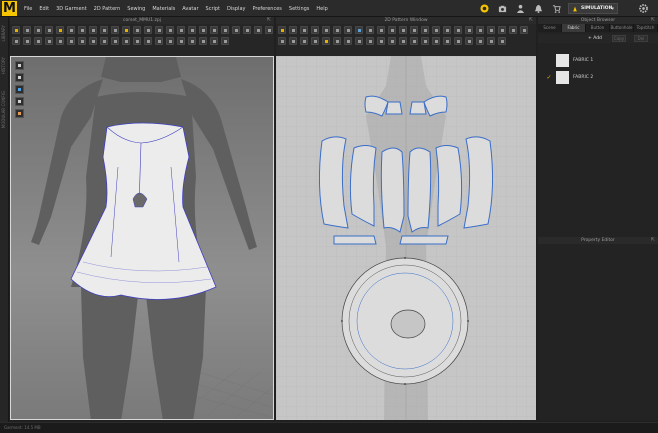 This screenshot has width=658, height=433. Describe the element at coordinates (3, 65) in the screenshot. I see `side-tab-history: HISTORY` at that location.